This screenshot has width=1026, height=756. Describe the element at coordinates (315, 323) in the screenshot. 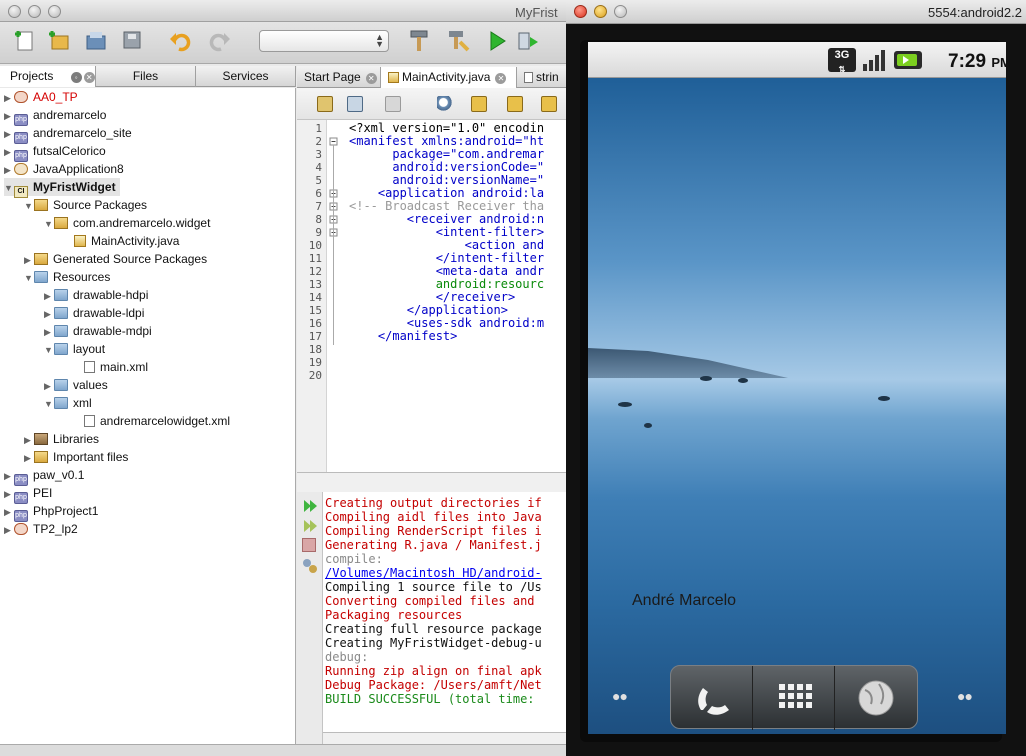

I see `line-number: 16` at that location.